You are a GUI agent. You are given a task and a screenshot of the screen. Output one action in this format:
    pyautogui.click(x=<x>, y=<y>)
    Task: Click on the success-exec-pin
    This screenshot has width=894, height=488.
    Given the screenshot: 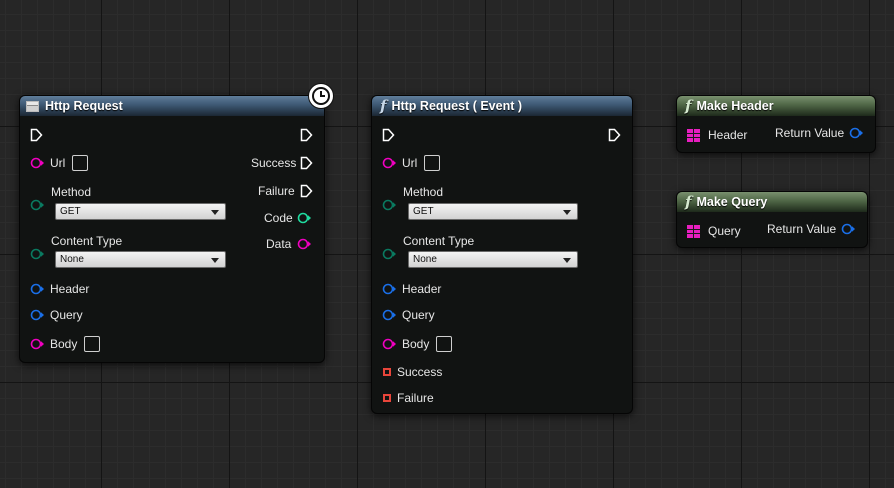 What is the action you would take?
    pyautogui.click(x=306, y=163)
    